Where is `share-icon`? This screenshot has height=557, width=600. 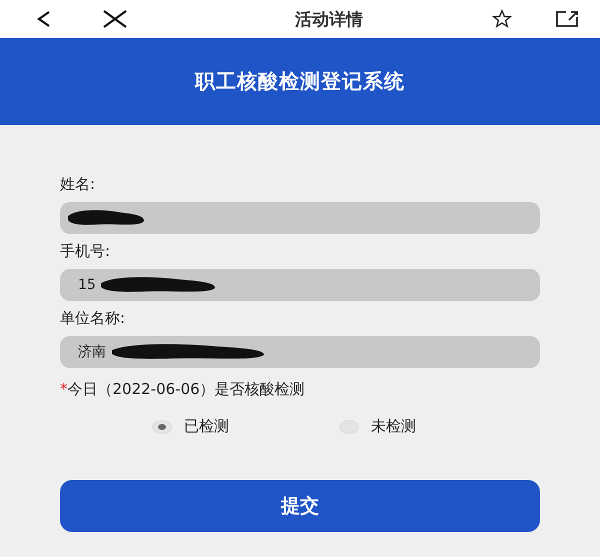 share-icon is located at coordinates (567, 19).